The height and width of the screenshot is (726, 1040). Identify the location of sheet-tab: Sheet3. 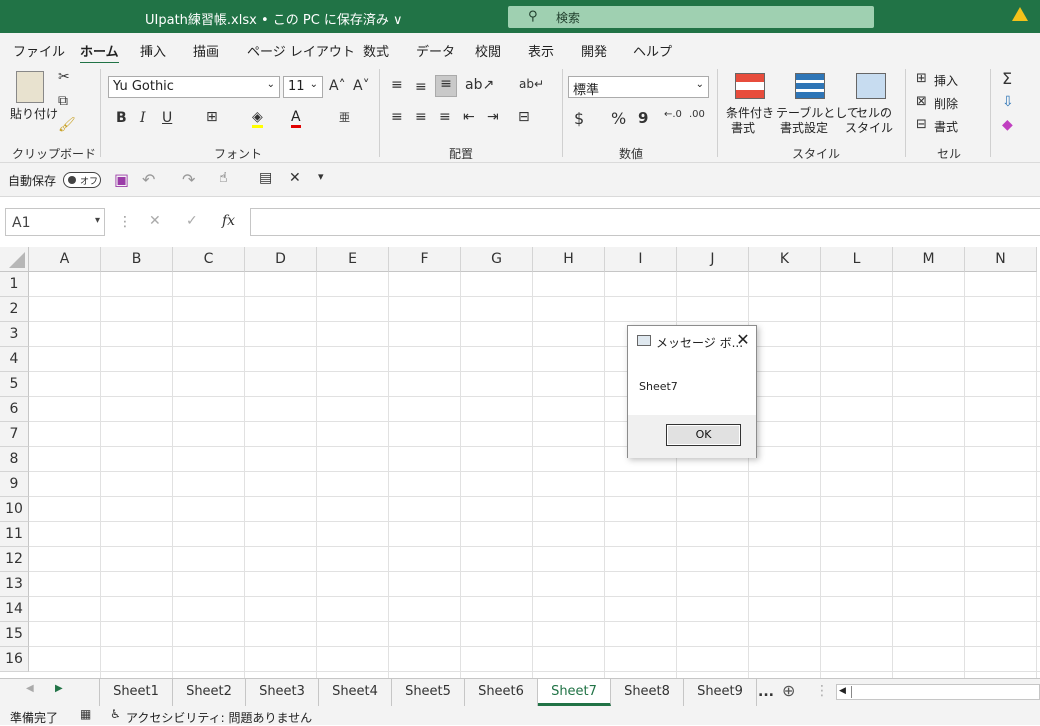
(282, 692).